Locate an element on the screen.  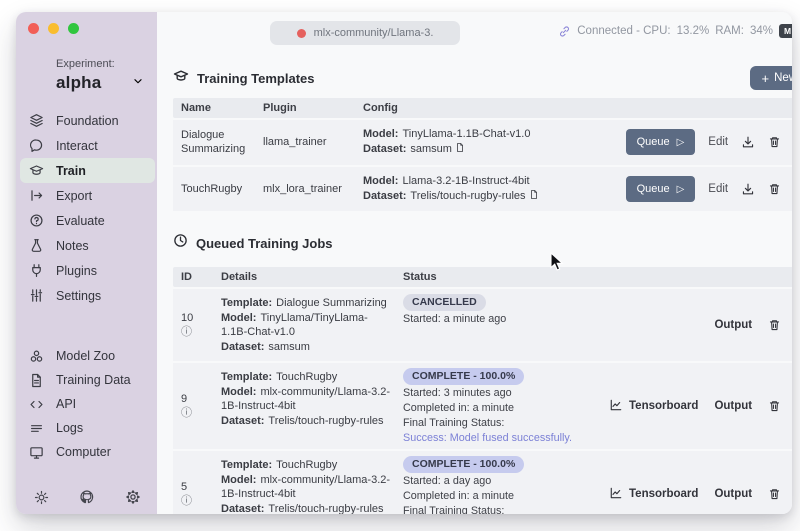
experiment-selector: alpha is located at coordinates (100, 83).